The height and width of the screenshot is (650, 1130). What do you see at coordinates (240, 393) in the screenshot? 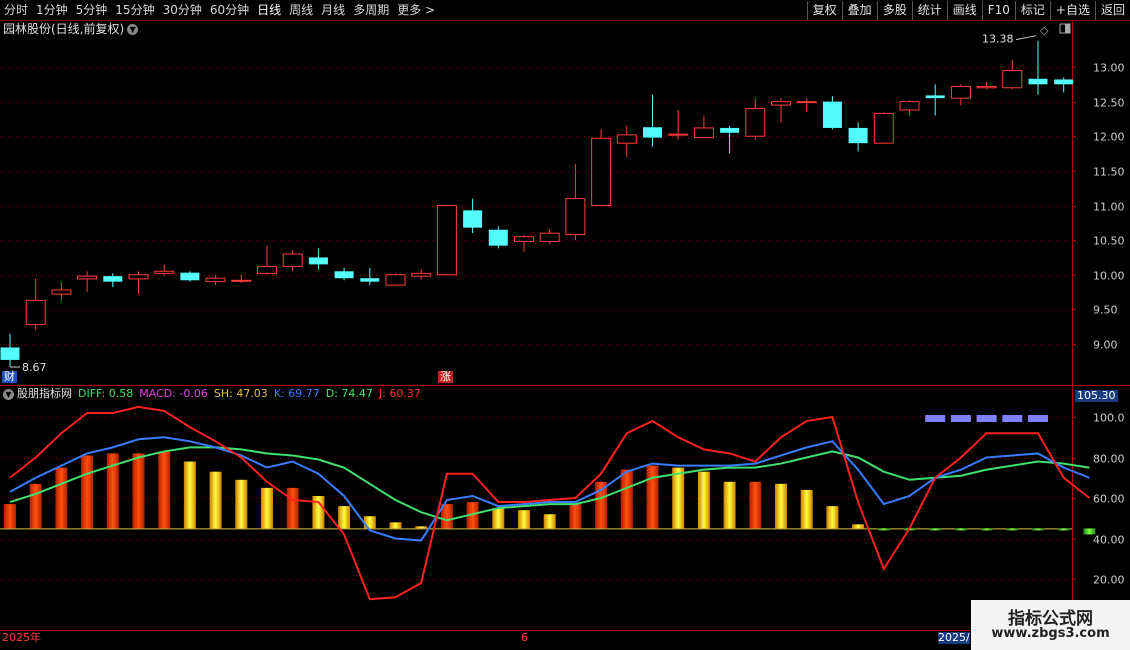
I see `sh-value: SH: 47.03` at bounding box center [240, 393].